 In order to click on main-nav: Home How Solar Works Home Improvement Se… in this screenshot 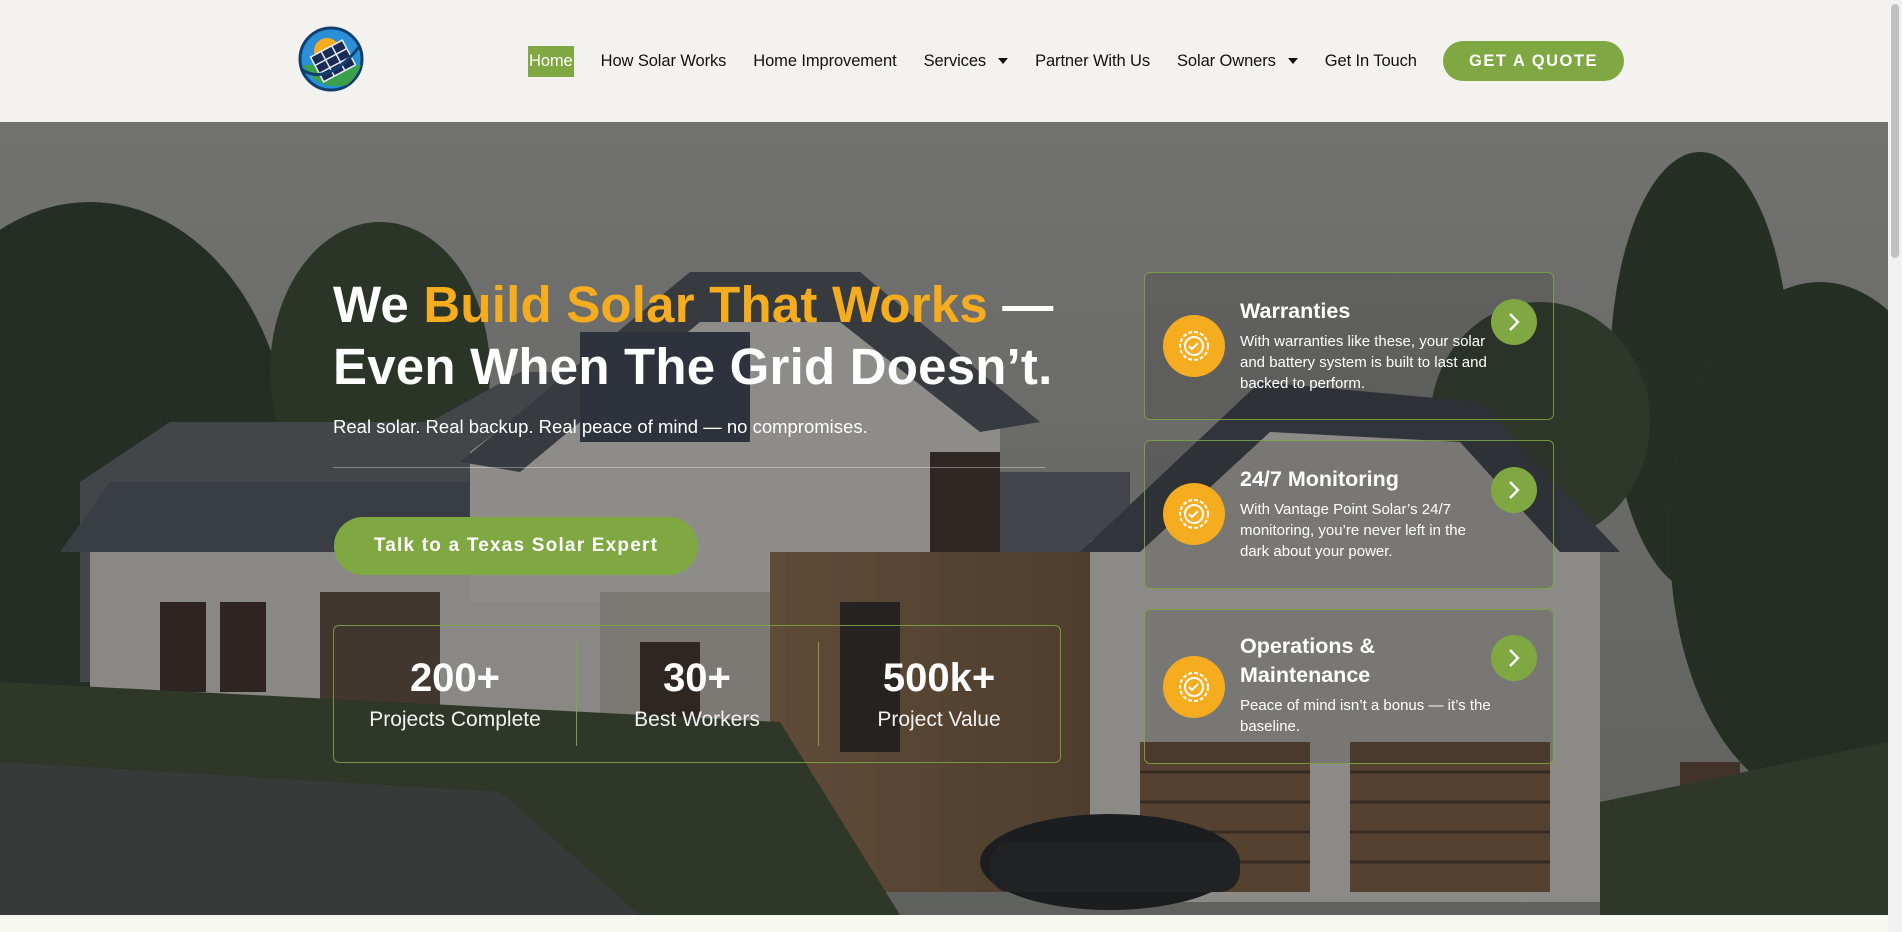, I will do `click(986, 61)`.